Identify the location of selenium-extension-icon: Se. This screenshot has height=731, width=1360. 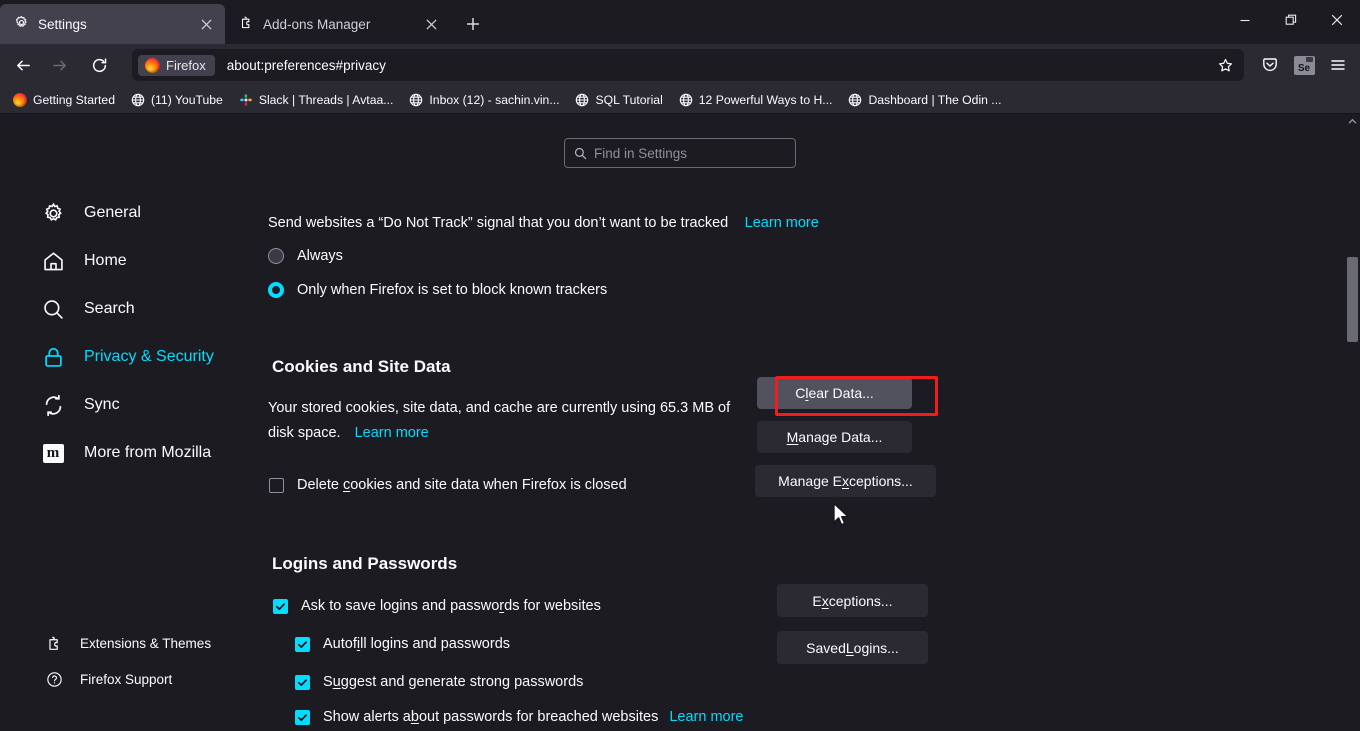
(1304, 65).